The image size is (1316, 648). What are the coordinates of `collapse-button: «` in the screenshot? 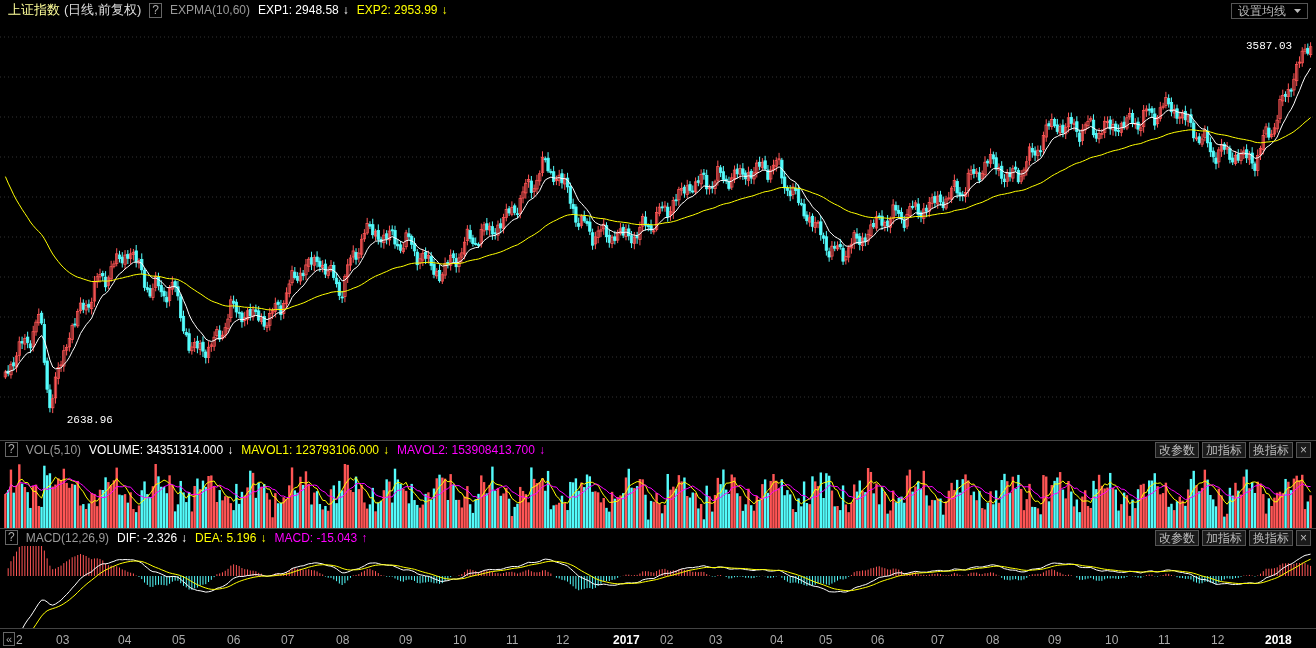 It's located at (9, 639).